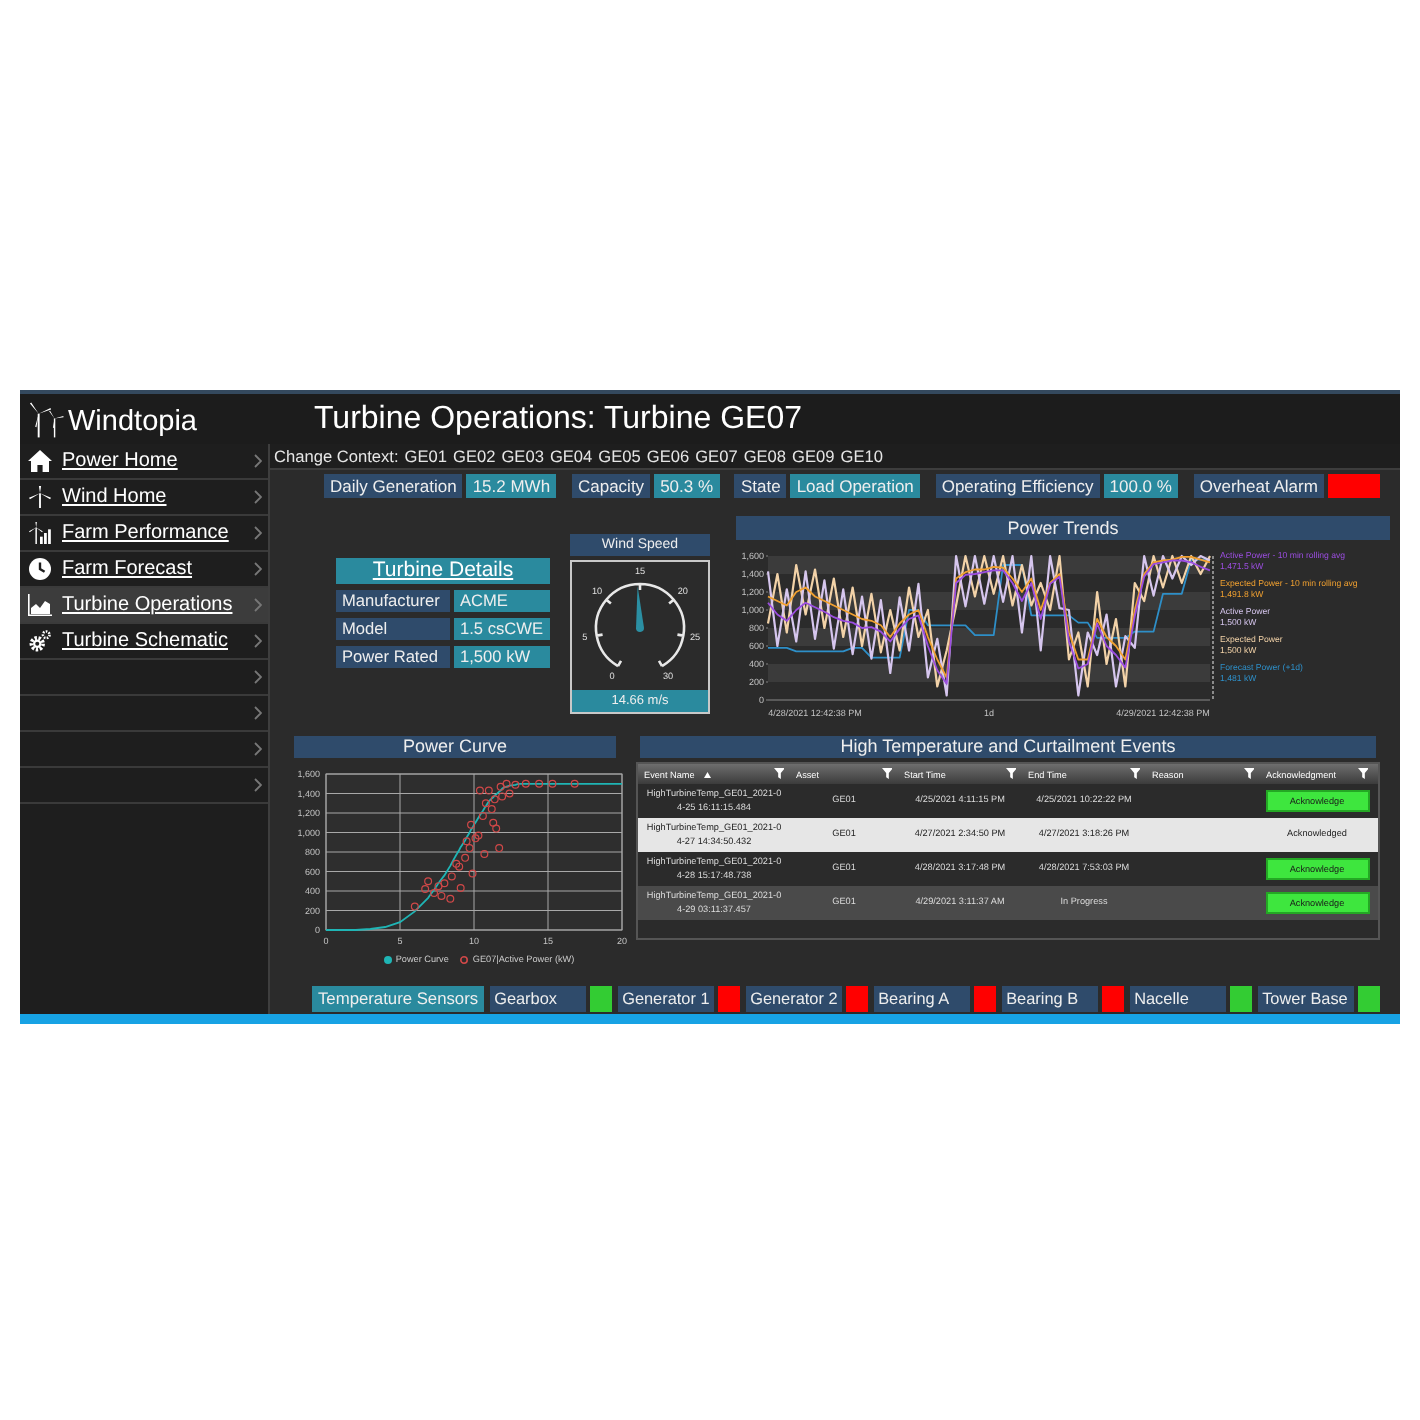 This screenshot has height=1420, width=1420. What do you see at coordinates (571, 456) in the screenshot?
I see `context-link: GE04` at bounding box center [571, 456].